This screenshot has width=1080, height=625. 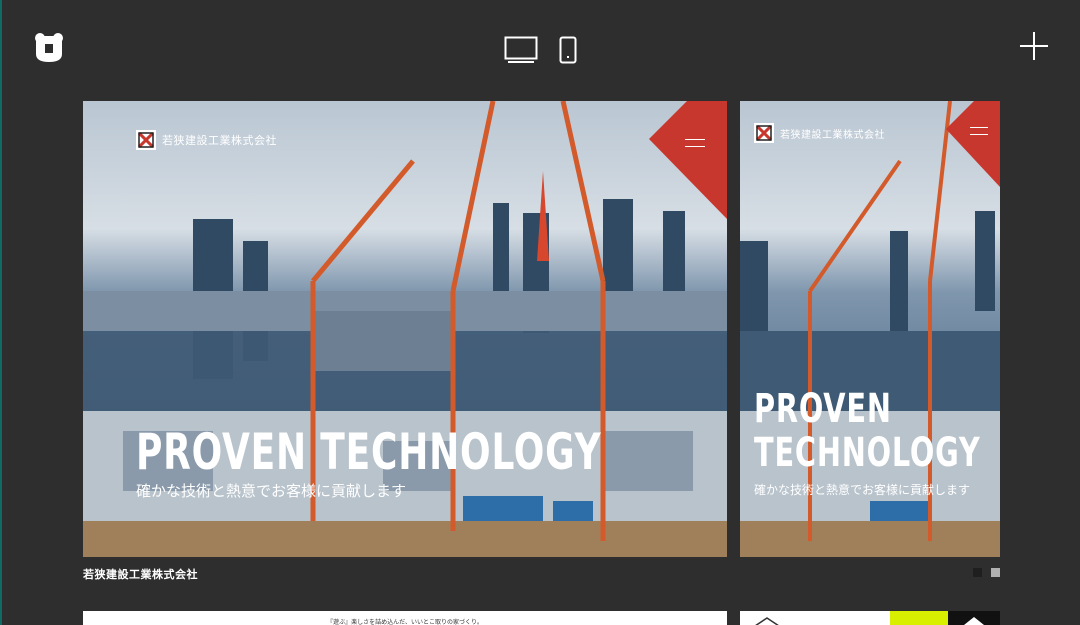 What do you see at coordinates (870, 618) in the screenshot?
I see `next-mobile-preview` at bounding box center [870, 618].